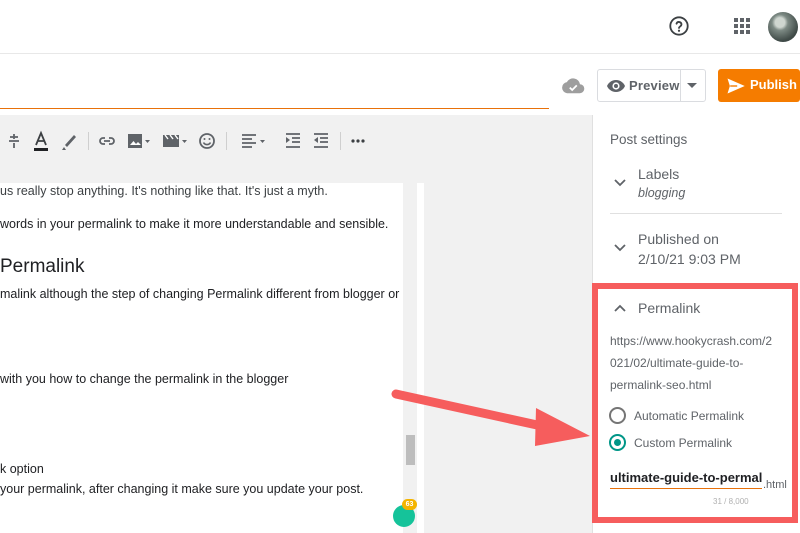  What do you see at coordinates (683, 443) in the screenshot?
I see `custom-permalink-label: Custom Permalink` at bounding box center [683, 443].